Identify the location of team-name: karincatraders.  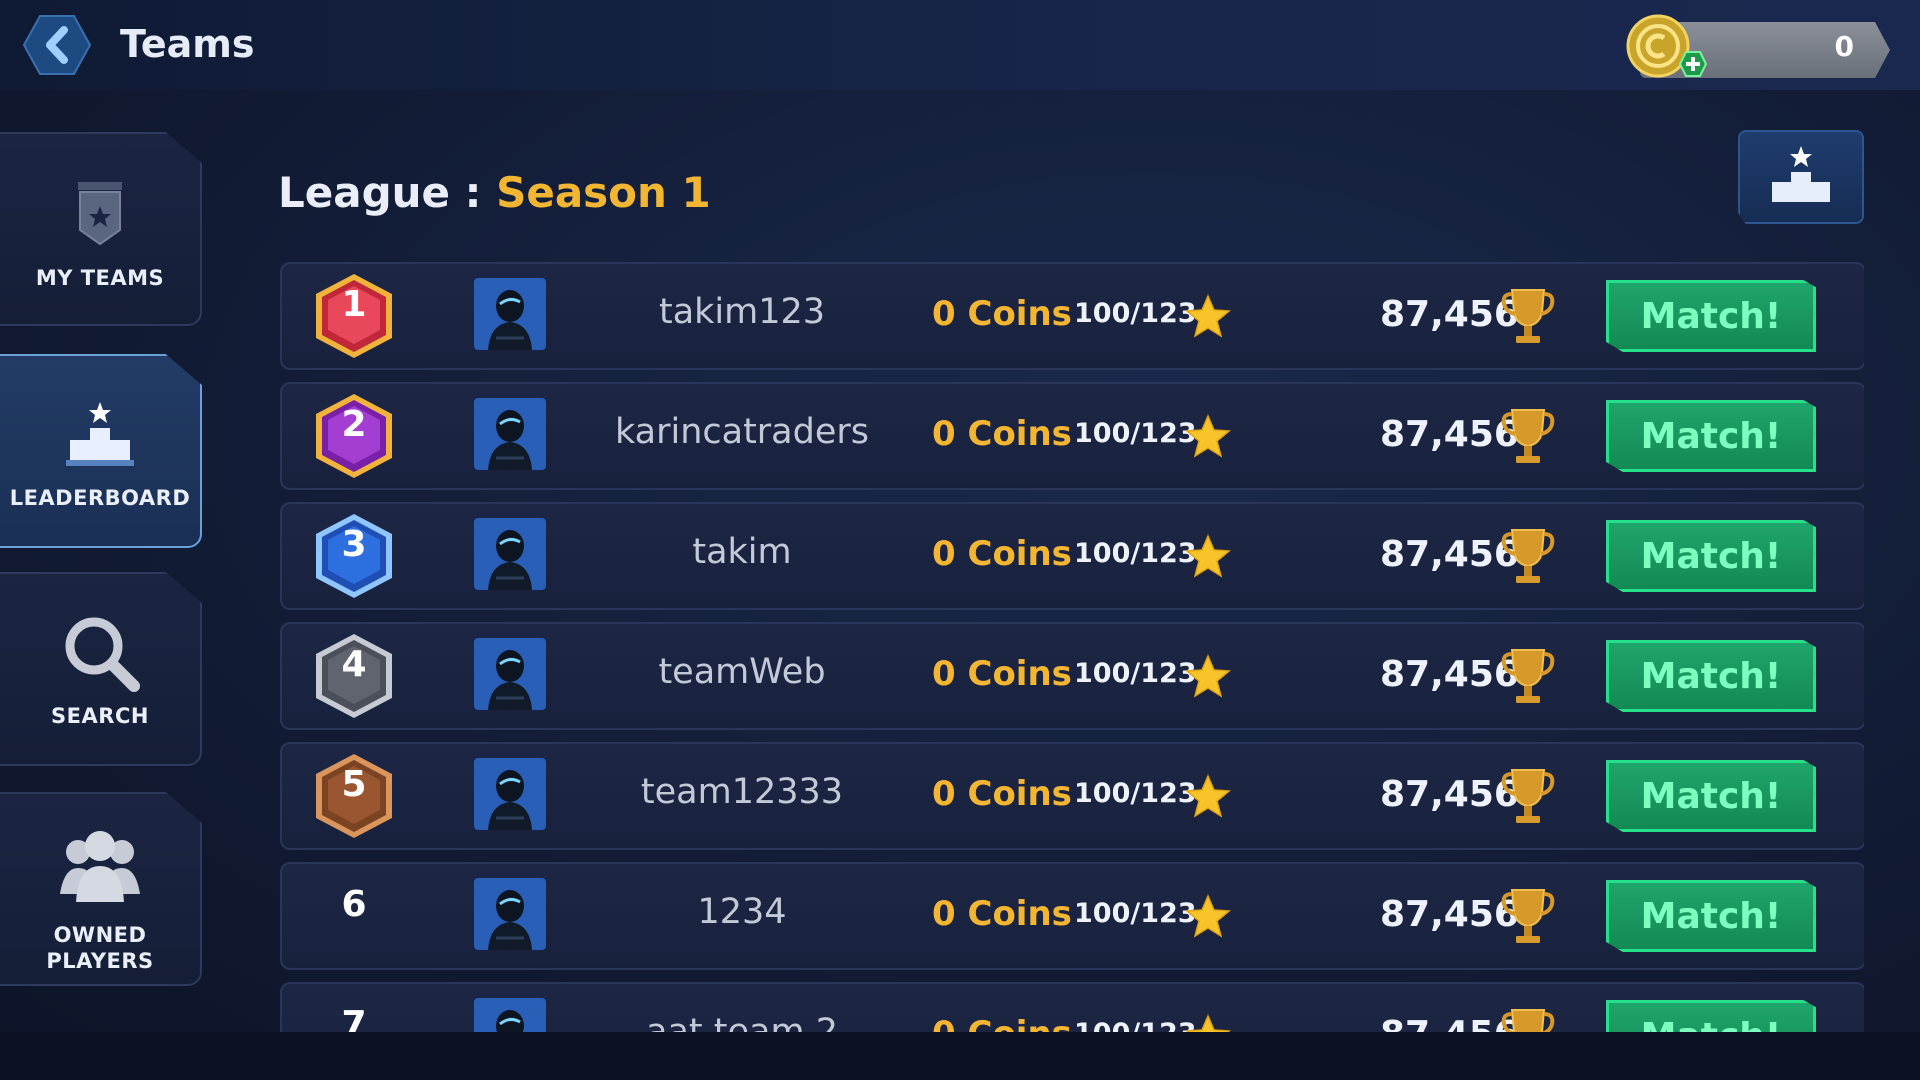
(742, 432).